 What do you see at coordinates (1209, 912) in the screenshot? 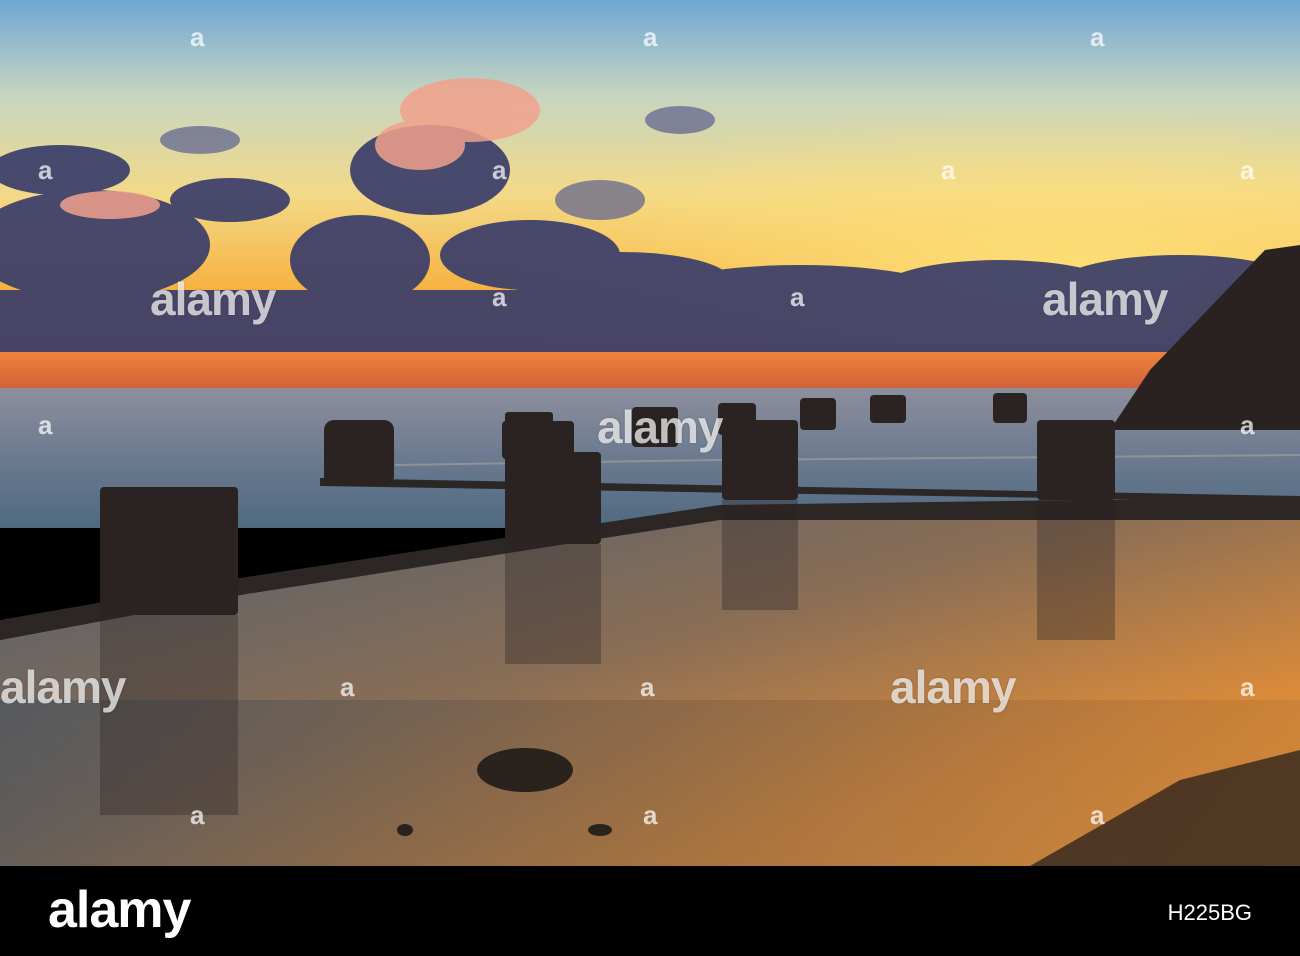
I see `image-id: H225BG` at bounding box center [1209, 912].